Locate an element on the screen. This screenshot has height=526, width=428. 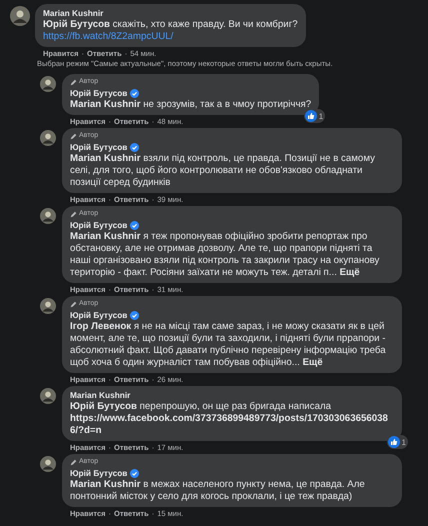
comment-link: https://fb.watch/8Z2ampcUUL/ is located at coordinates (170, 37).